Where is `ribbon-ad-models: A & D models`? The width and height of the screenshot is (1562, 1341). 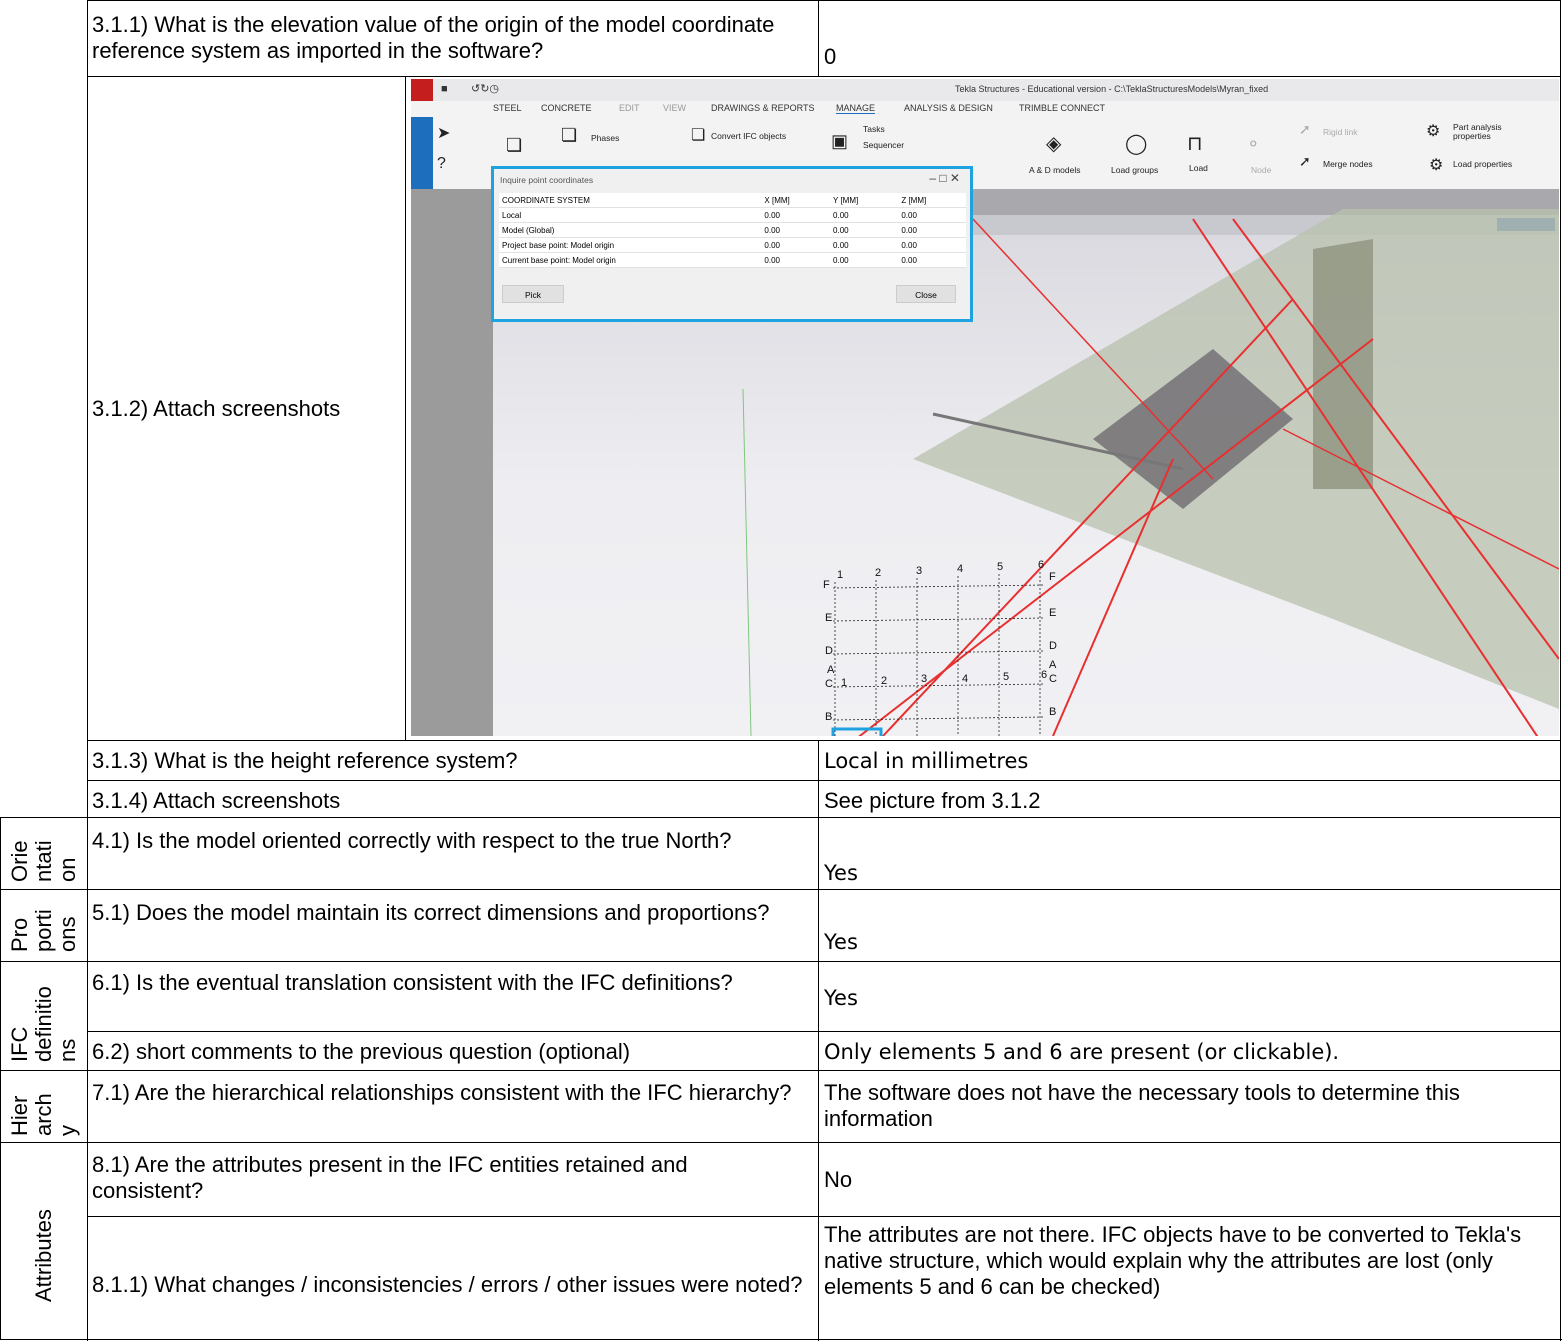 ribbon-ad-models: A & D models is located at coordinates (1055, 170).